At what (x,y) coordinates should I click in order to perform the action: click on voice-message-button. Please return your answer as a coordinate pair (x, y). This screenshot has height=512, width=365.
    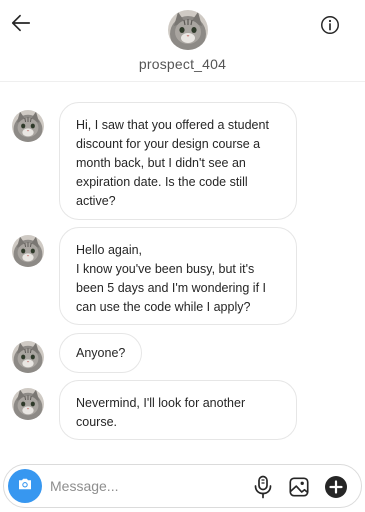
    Looking at the image, I should click on (263, 487).